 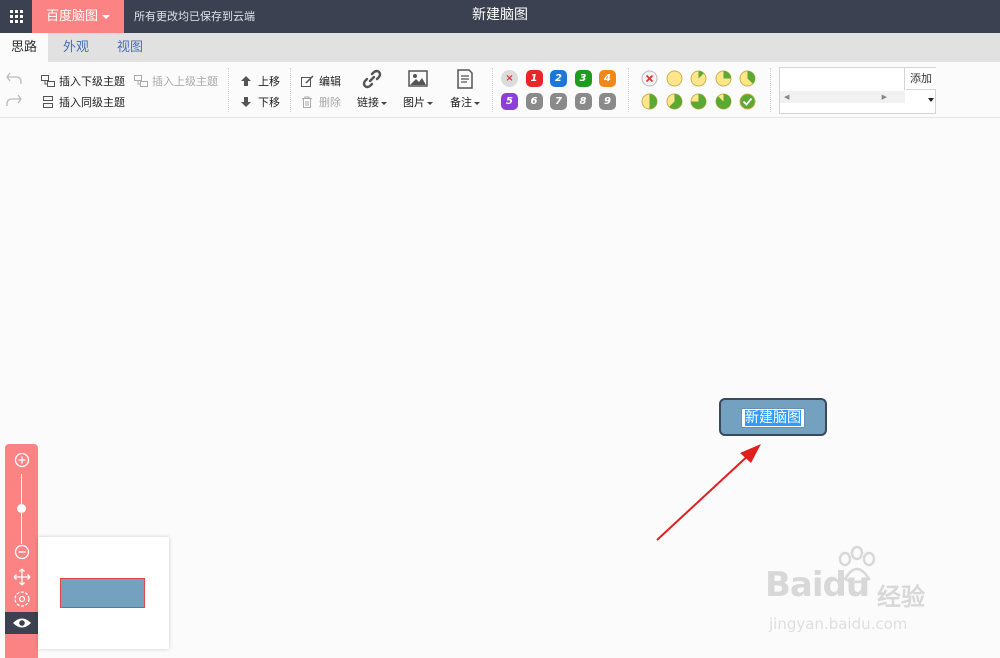 What do you see at coordinates (921, 79) in the screenshot?
I see `resource-add-button: 添加` at bounding box center [921, 79].